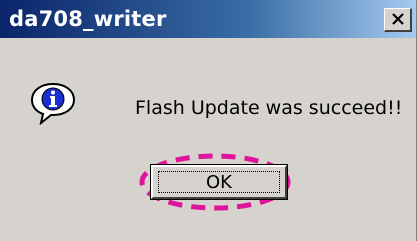  I want to click on ok-button-label: OK, so click(219, 182).